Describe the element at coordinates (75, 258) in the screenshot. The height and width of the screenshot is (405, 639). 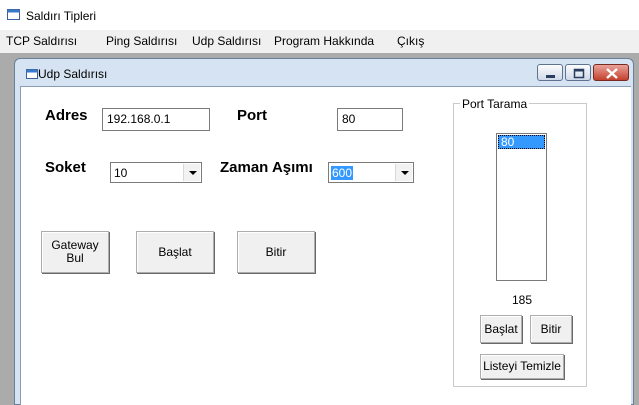
I see `gateway-button-line2: Bul` at that location.